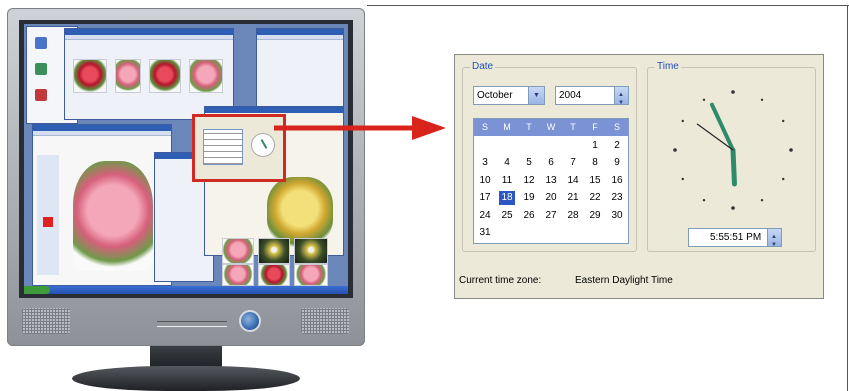  What do you see at coordinates (529, 215) in the screenshot?
I see `calendar-day: 26` at bounding box center [529, 215].